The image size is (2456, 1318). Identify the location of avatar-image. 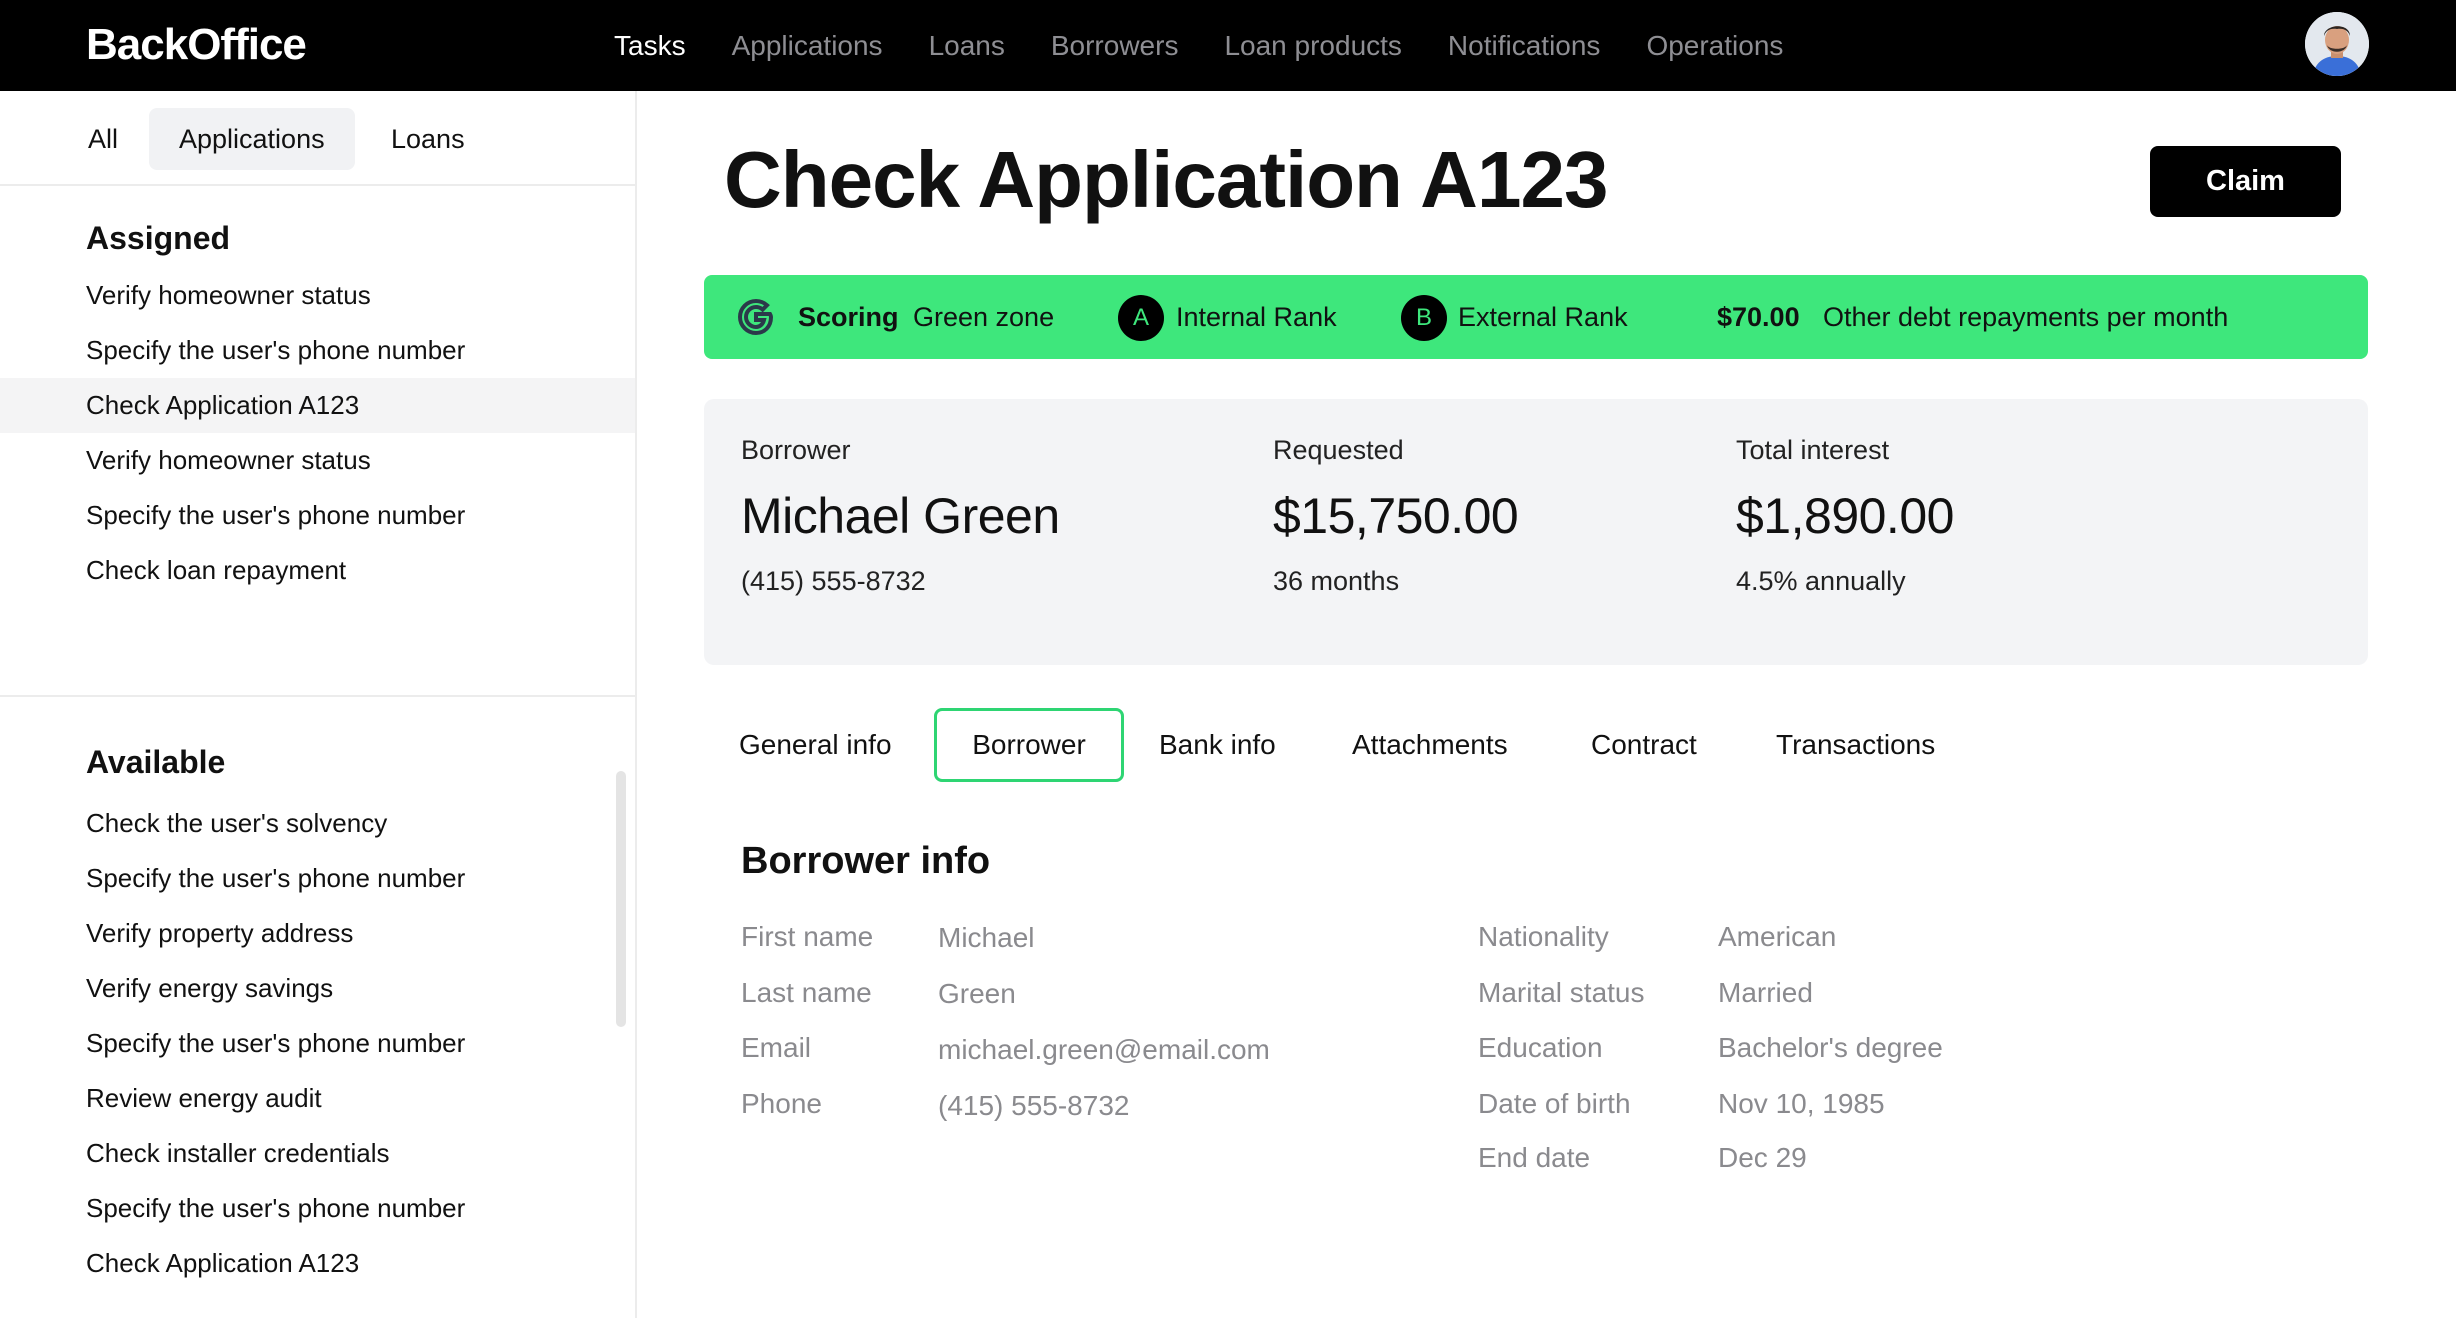
(2337, 44).